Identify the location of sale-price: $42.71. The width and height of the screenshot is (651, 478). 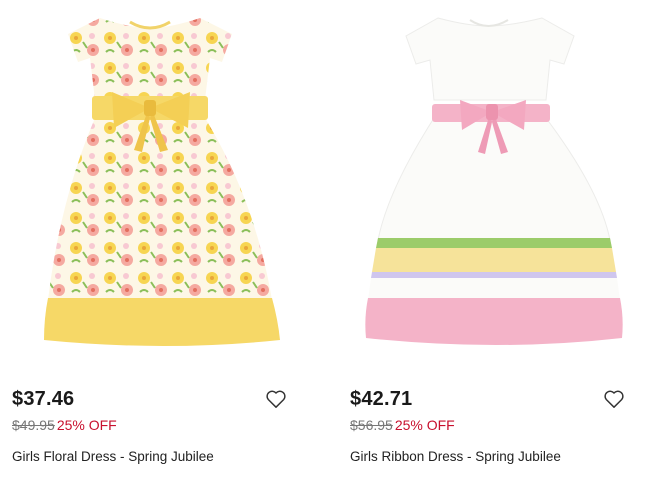
(381, 399).